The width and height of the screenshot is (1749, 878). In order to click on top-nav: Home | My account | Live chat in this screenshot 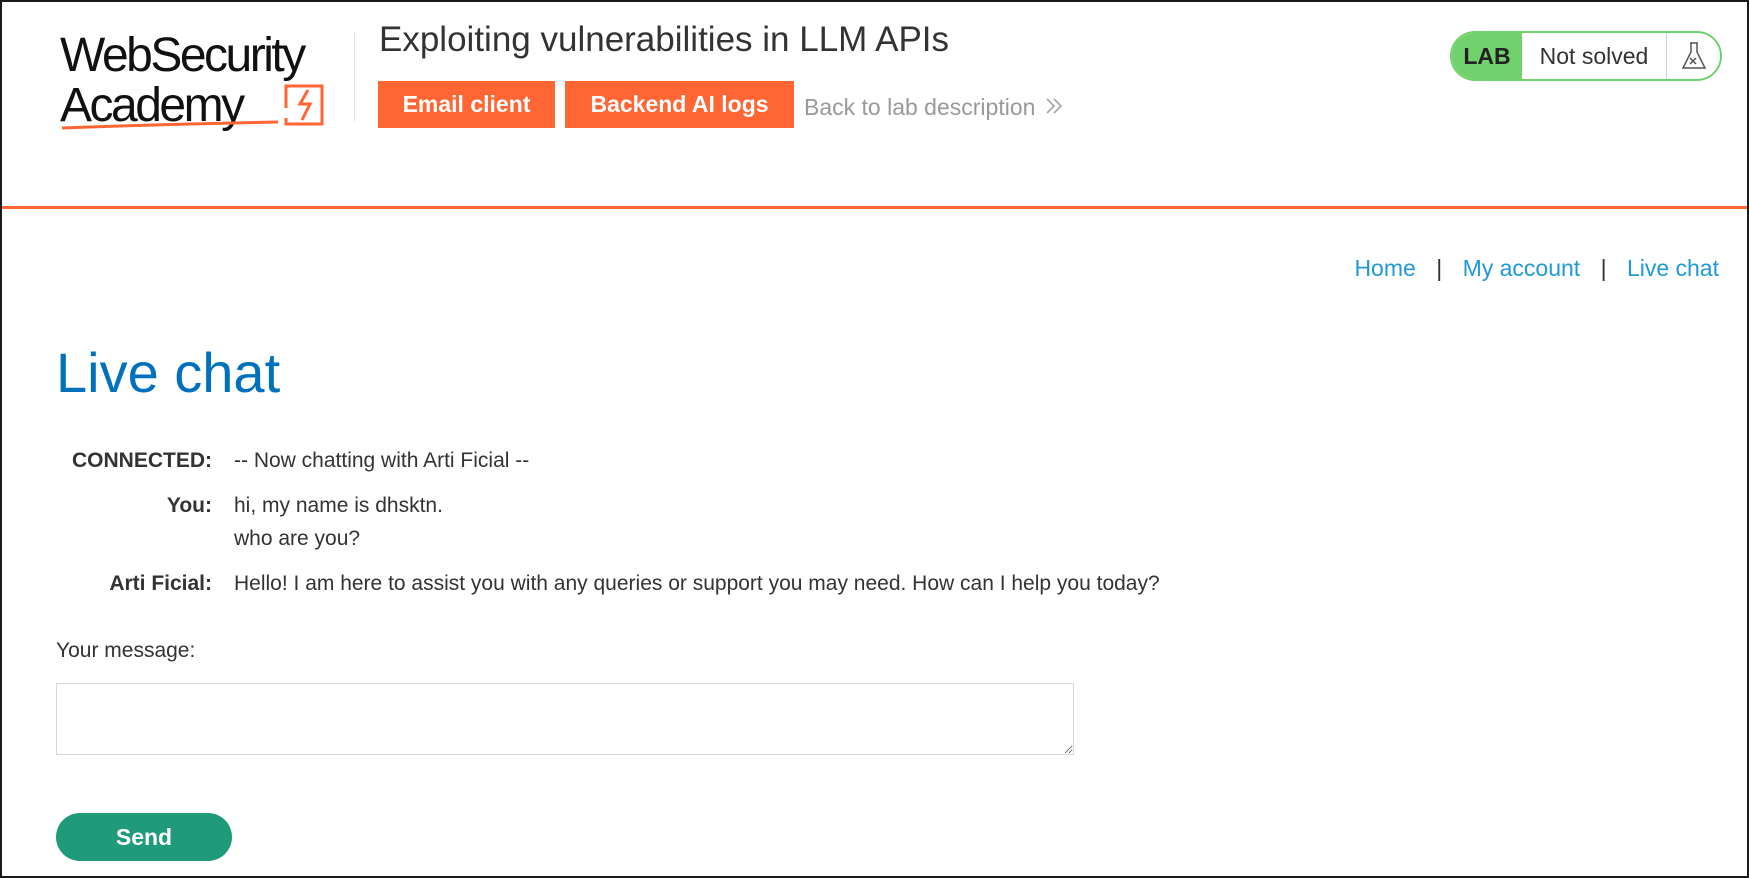, I will do `click(1536, 268)`.